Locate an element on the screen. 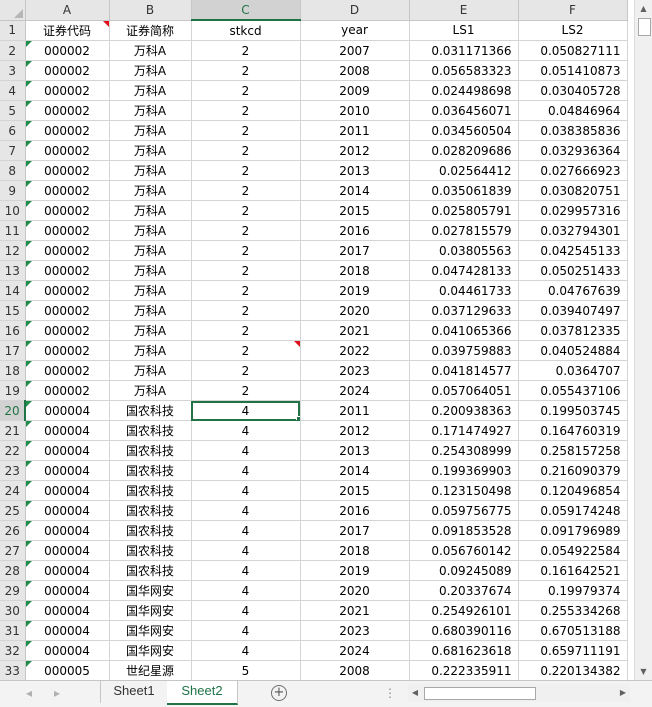  cell-e29: 0.20337674 is located at coordinates (464, 590).